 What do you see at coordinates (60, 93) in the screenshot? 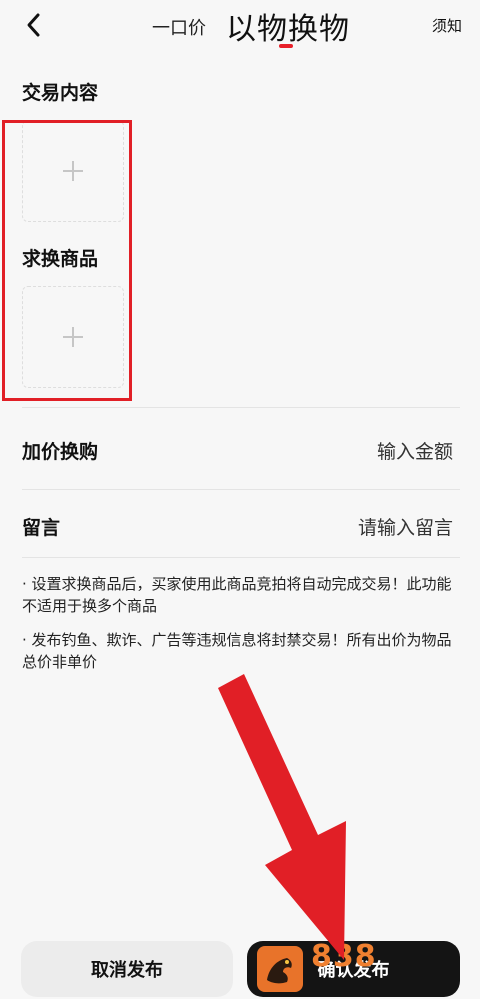
I see `trade-content-title: 交易内容` at bounding box center [60, 93].